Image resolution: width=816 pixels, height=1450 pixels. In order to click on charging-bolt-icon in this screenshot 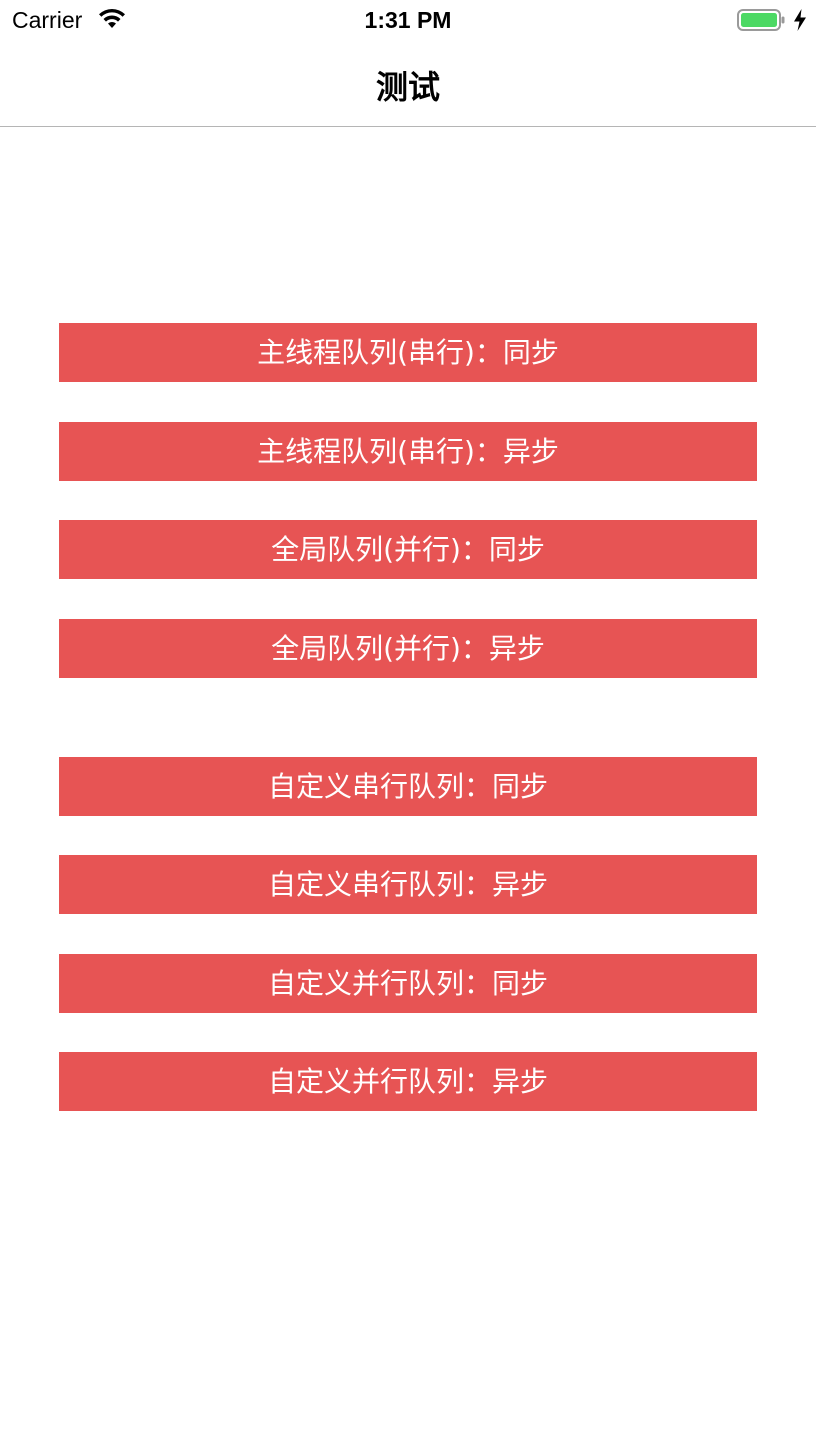, I will do `click(800, 20)`.